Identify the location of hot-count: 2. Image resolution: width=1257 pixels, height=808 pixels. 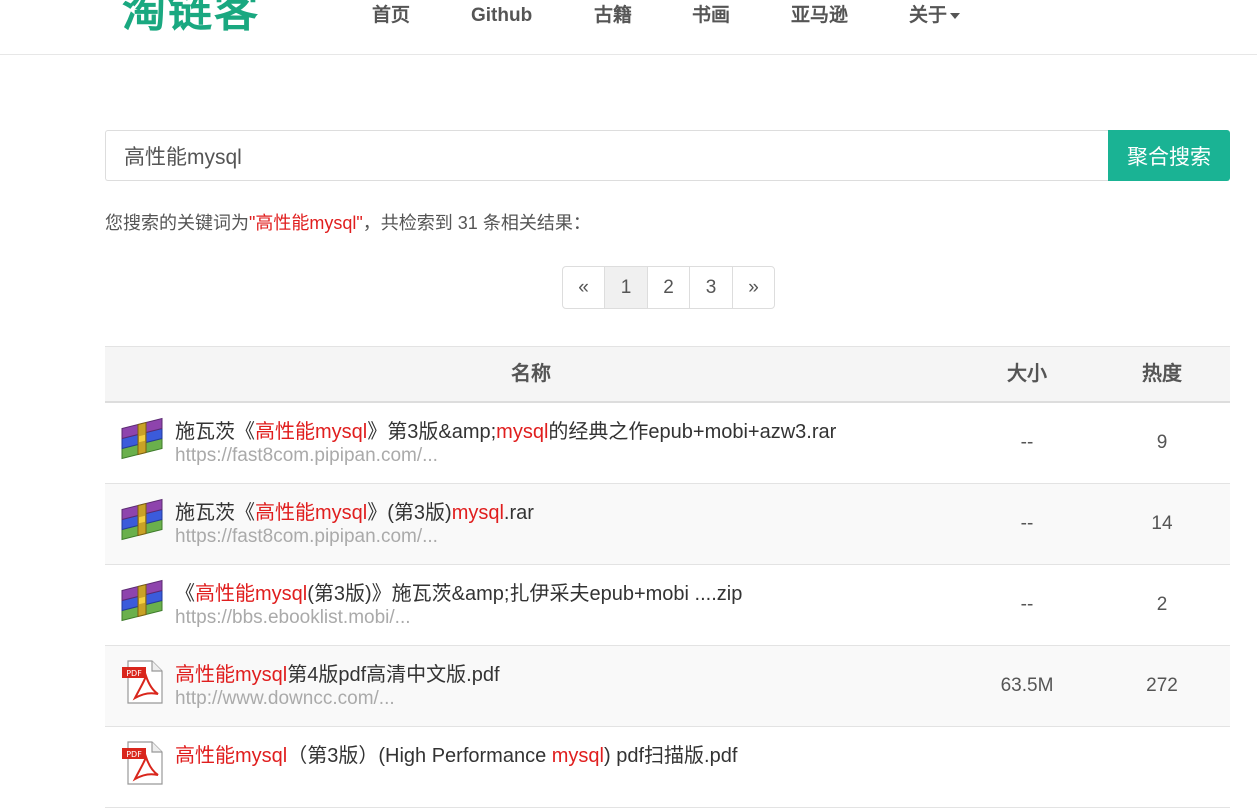
(1162, 604).